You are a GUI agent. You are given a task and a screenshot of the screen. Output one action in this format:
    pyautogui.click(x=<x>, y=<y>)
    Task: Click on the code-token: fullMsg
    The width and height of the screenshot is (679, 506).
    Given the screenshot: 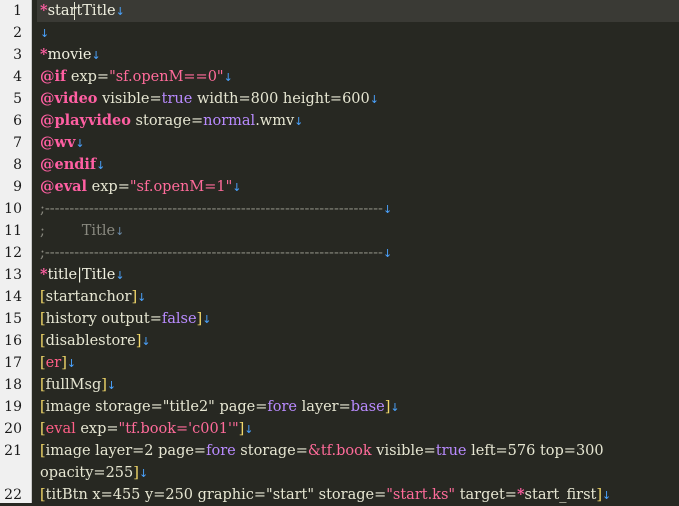 What is the action you would take?
    pyautogui.click(x=73, y=385)
    